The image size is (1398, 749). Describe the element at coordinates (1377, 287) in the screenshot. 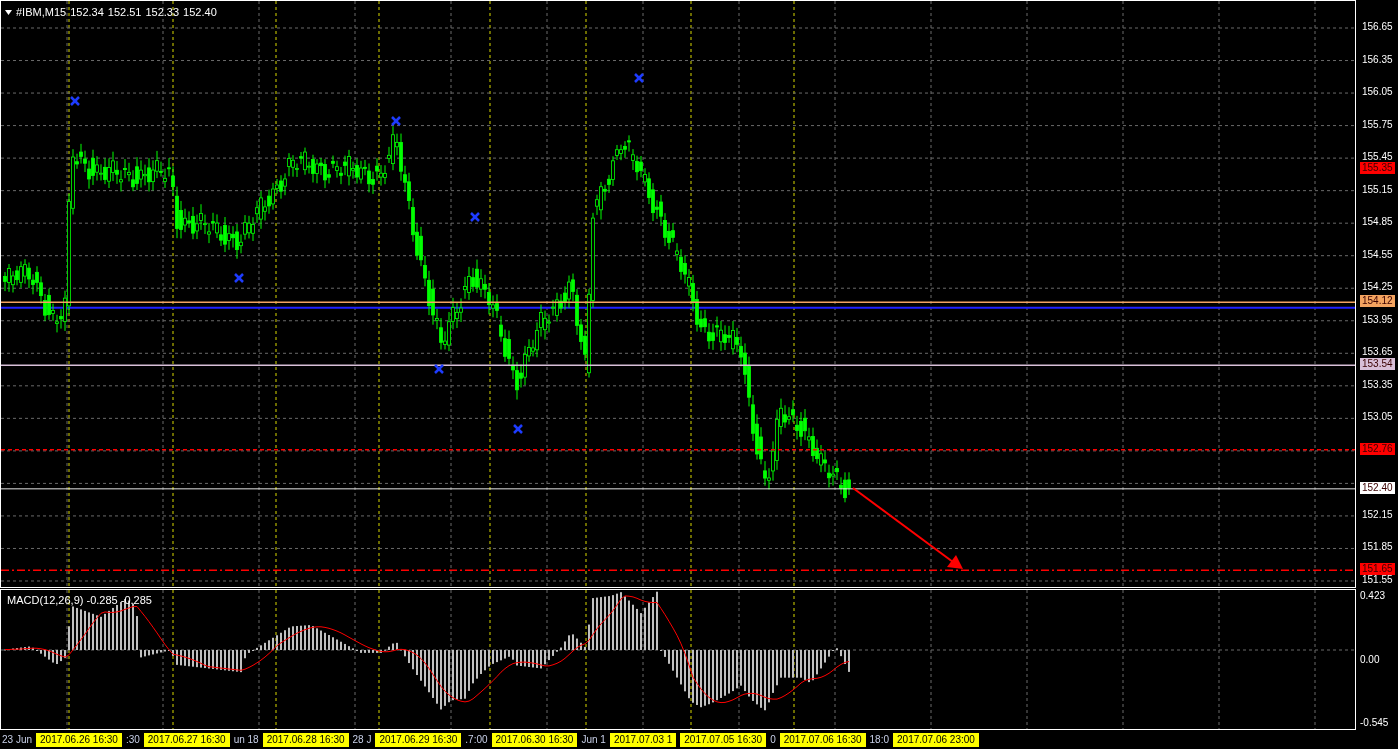

I see `price-axis-label: 154.25` at that location.